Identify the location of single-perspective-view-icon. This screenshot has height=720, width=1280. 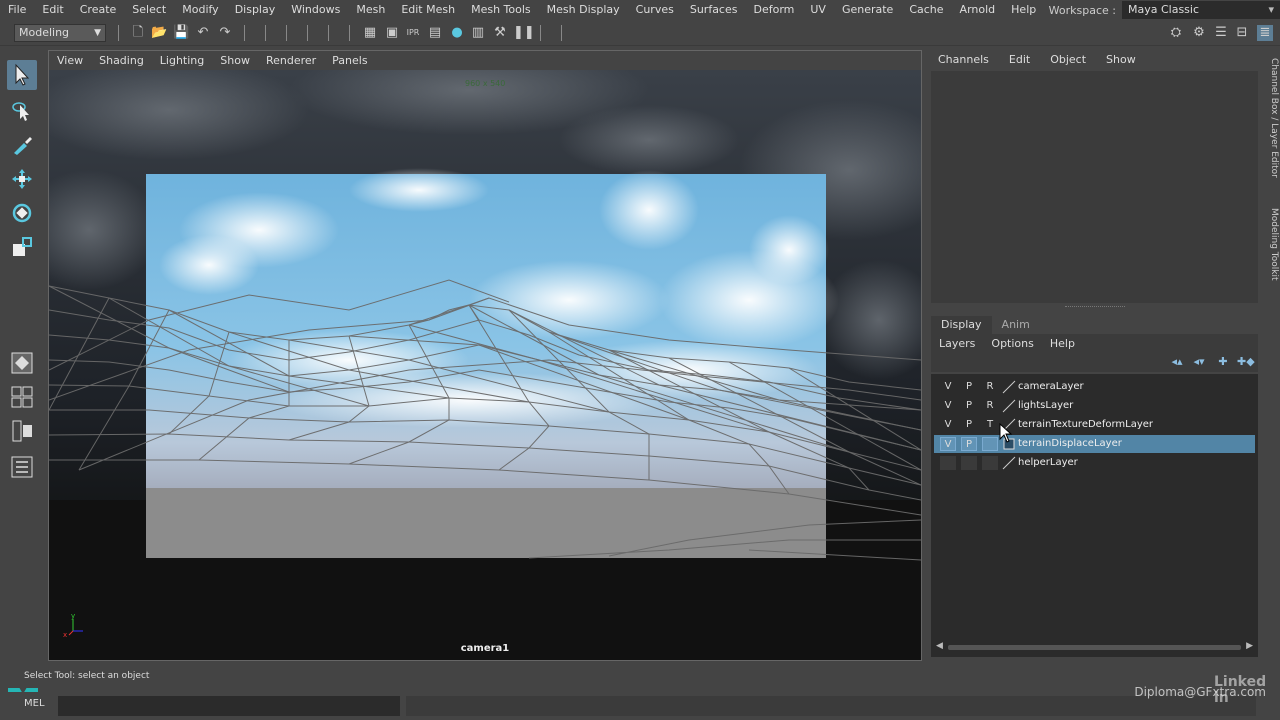
(22, 363).